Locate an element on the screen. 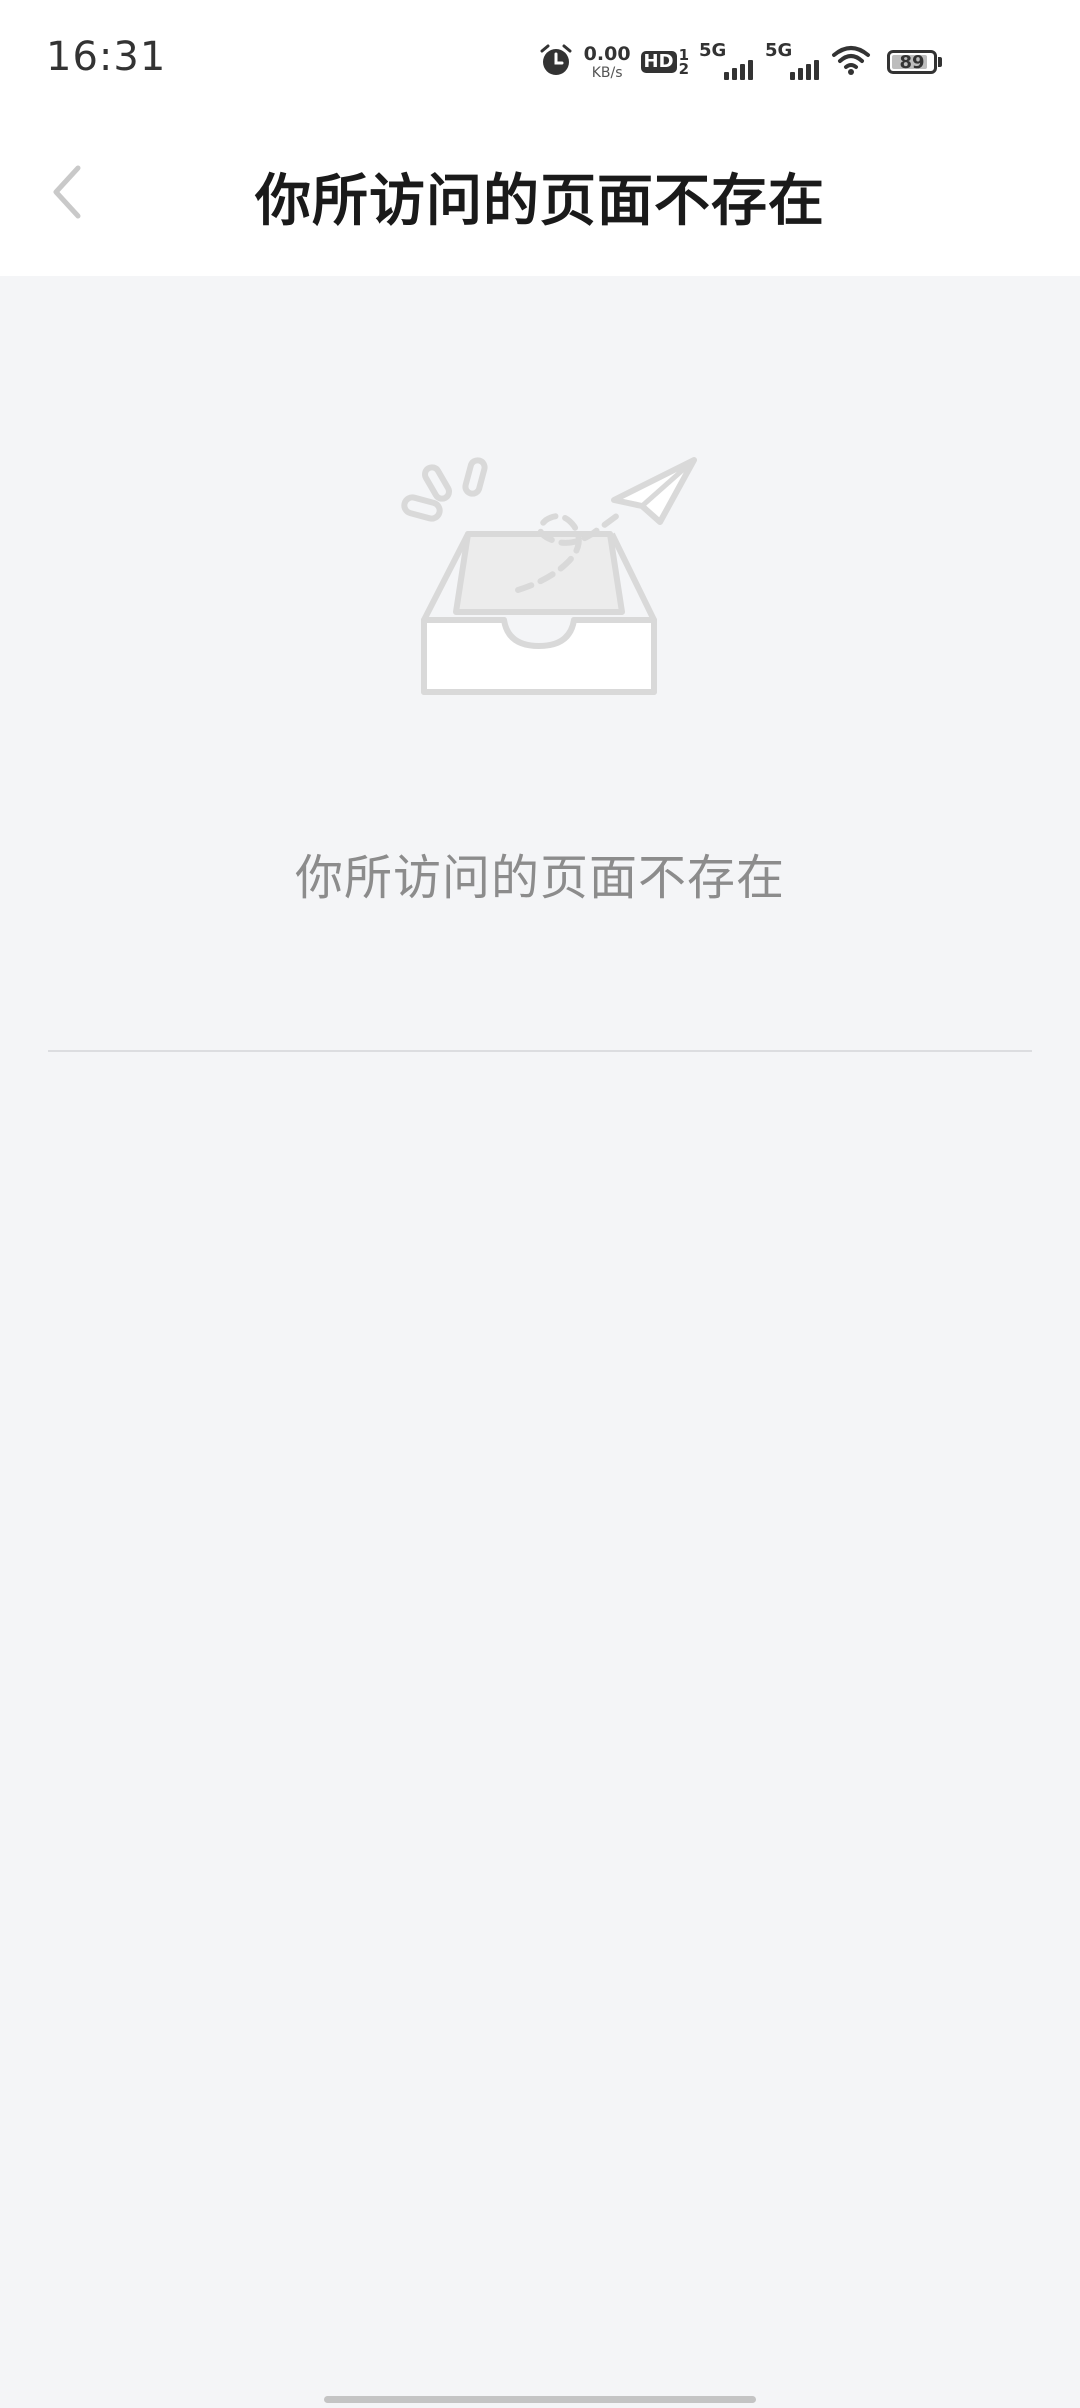 This screenshot has height=2408, width=1080. hd-voice-icon: HD 1 2 is located at coordinates (664, 62).